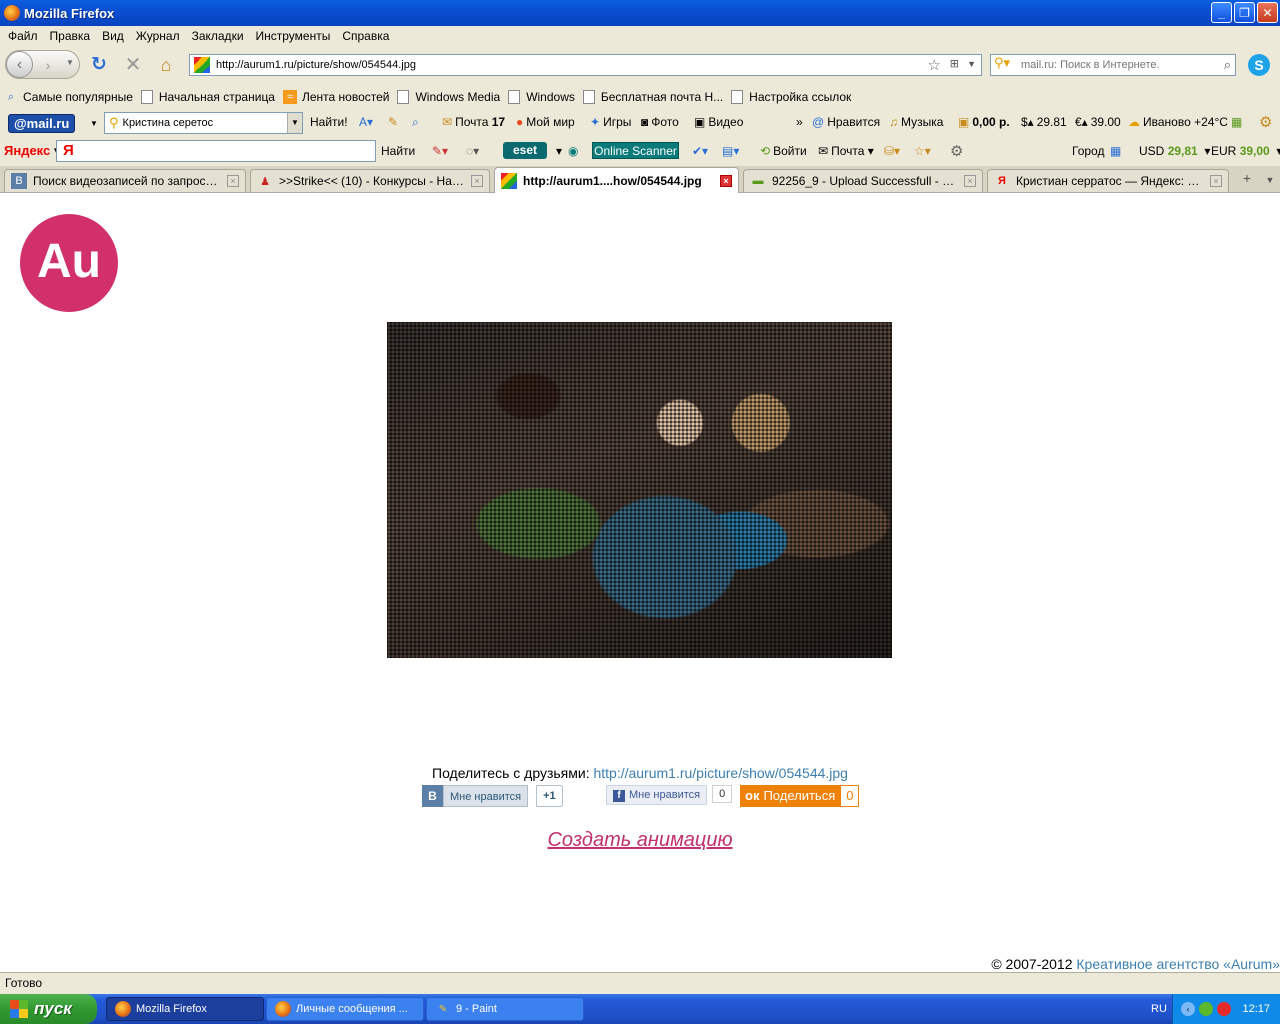  Describe the element at coordinates (1088, 151) in the screenshot. I see `yandex-city: Город` at that location.